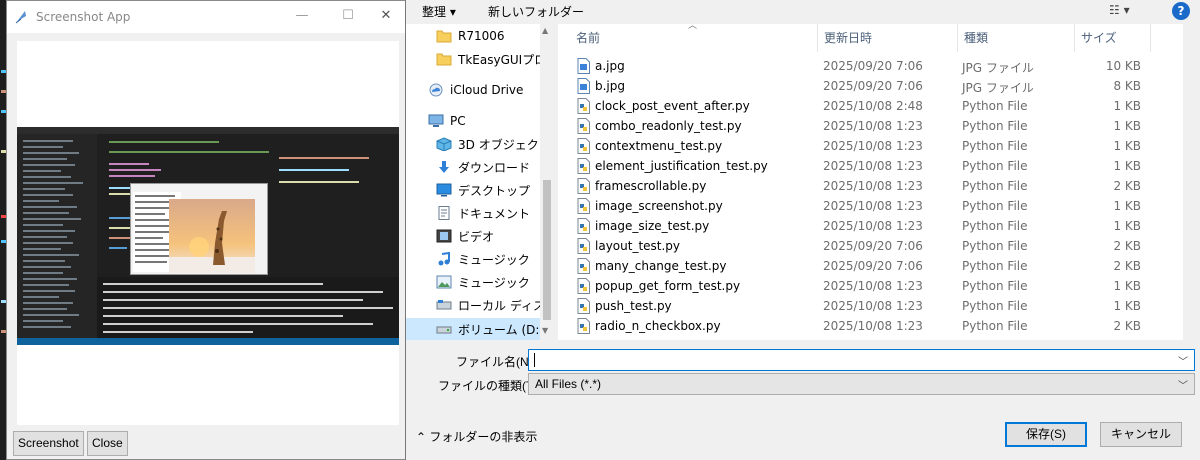 The image size is (1200, 460). What do you see at coordinates (1191, 182) in the screenshot?
I see `file-list-scrollbar` at bounding box center [1191, 182].